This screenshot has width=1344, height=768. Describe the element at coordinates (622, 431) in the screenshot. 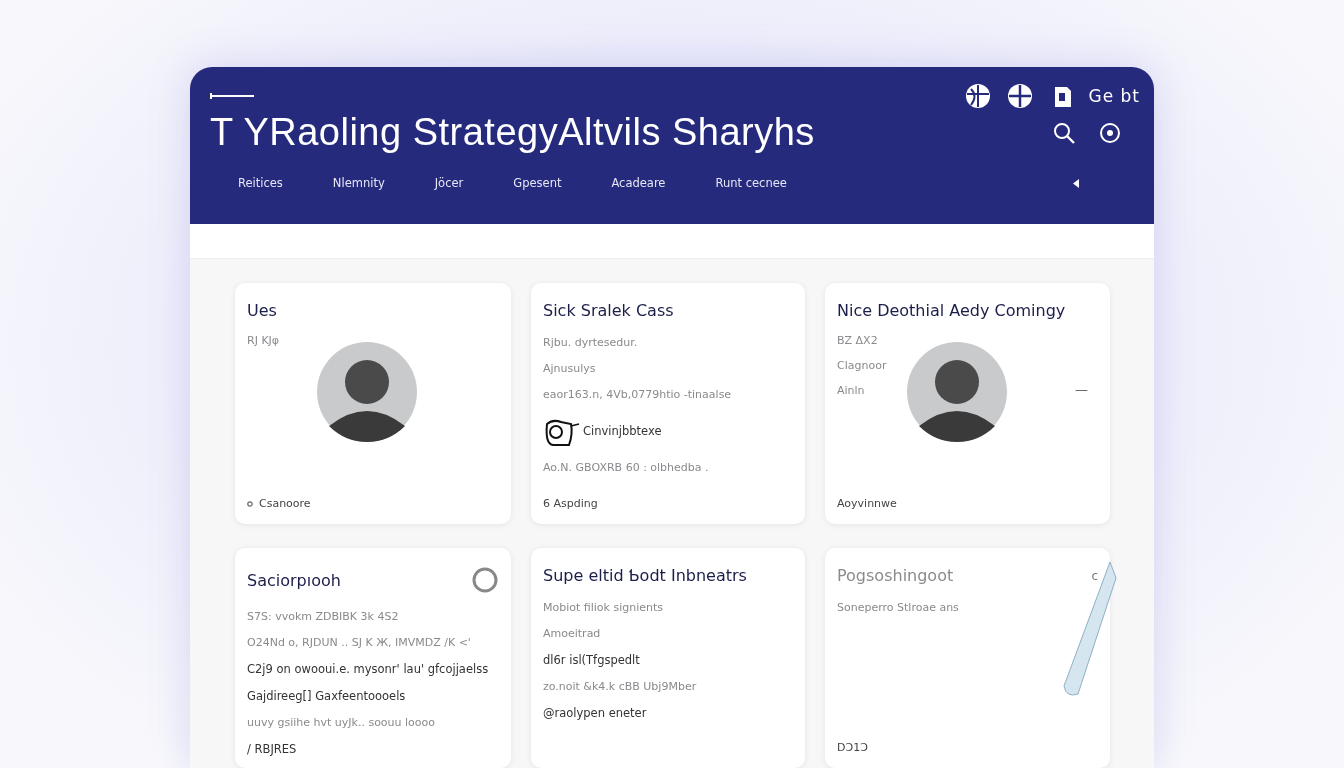

I see `card-line: Cinvinjbbtexe` at that location.